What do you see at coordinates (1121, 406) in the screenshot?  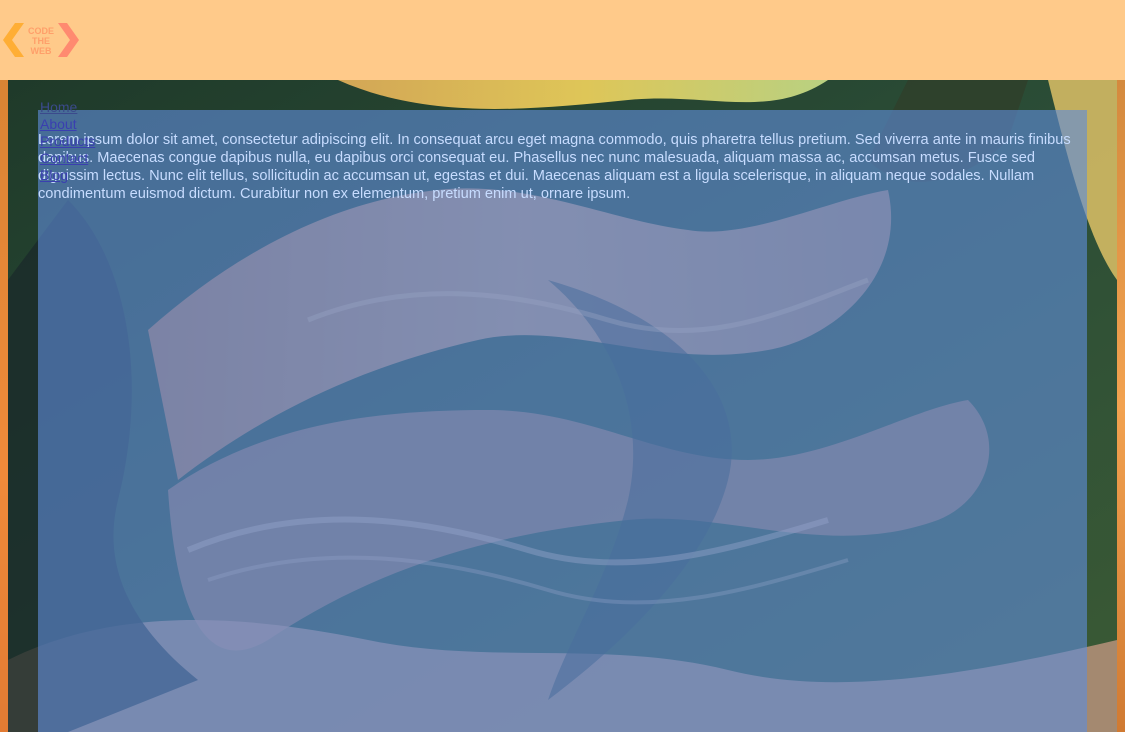 I see `right-edge-stripe` at bounding box center [1121, 406].